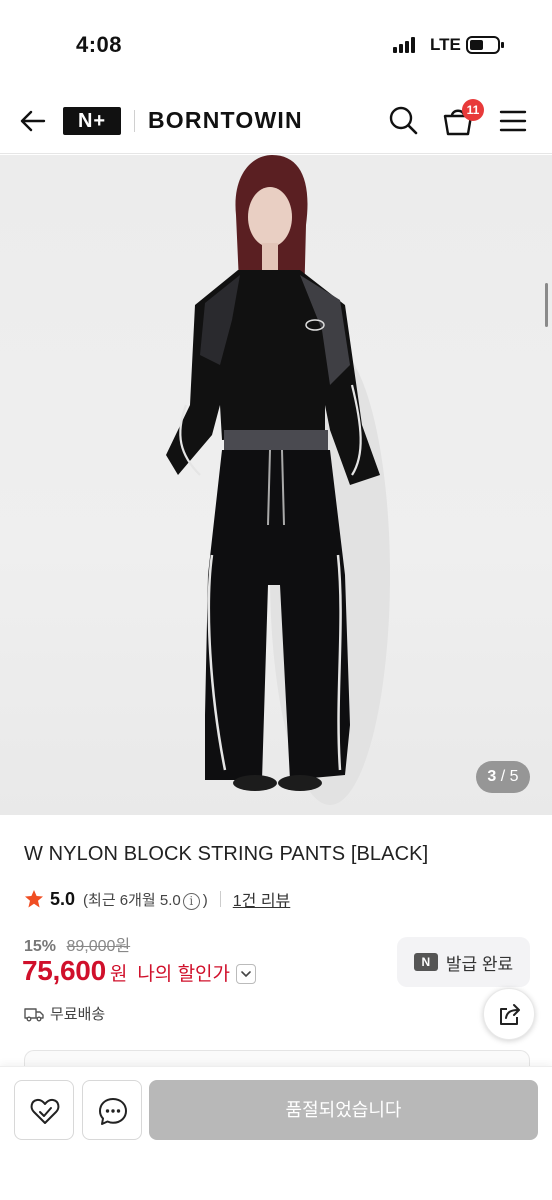 This screenshot has height=1200, width=552. Describe the element at coordinates (220, 899) in the screenshot. I see `rating-divider` at that location.